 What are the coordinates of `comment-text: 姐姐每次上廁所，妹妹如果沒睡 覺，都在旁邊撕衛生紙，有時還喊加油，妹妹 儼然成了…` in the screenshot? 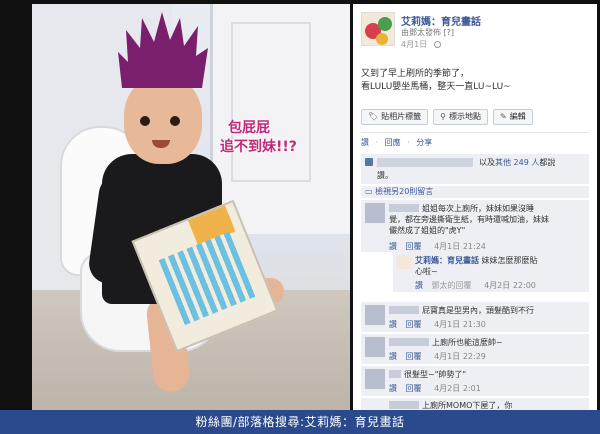 It's located at (469, 219).